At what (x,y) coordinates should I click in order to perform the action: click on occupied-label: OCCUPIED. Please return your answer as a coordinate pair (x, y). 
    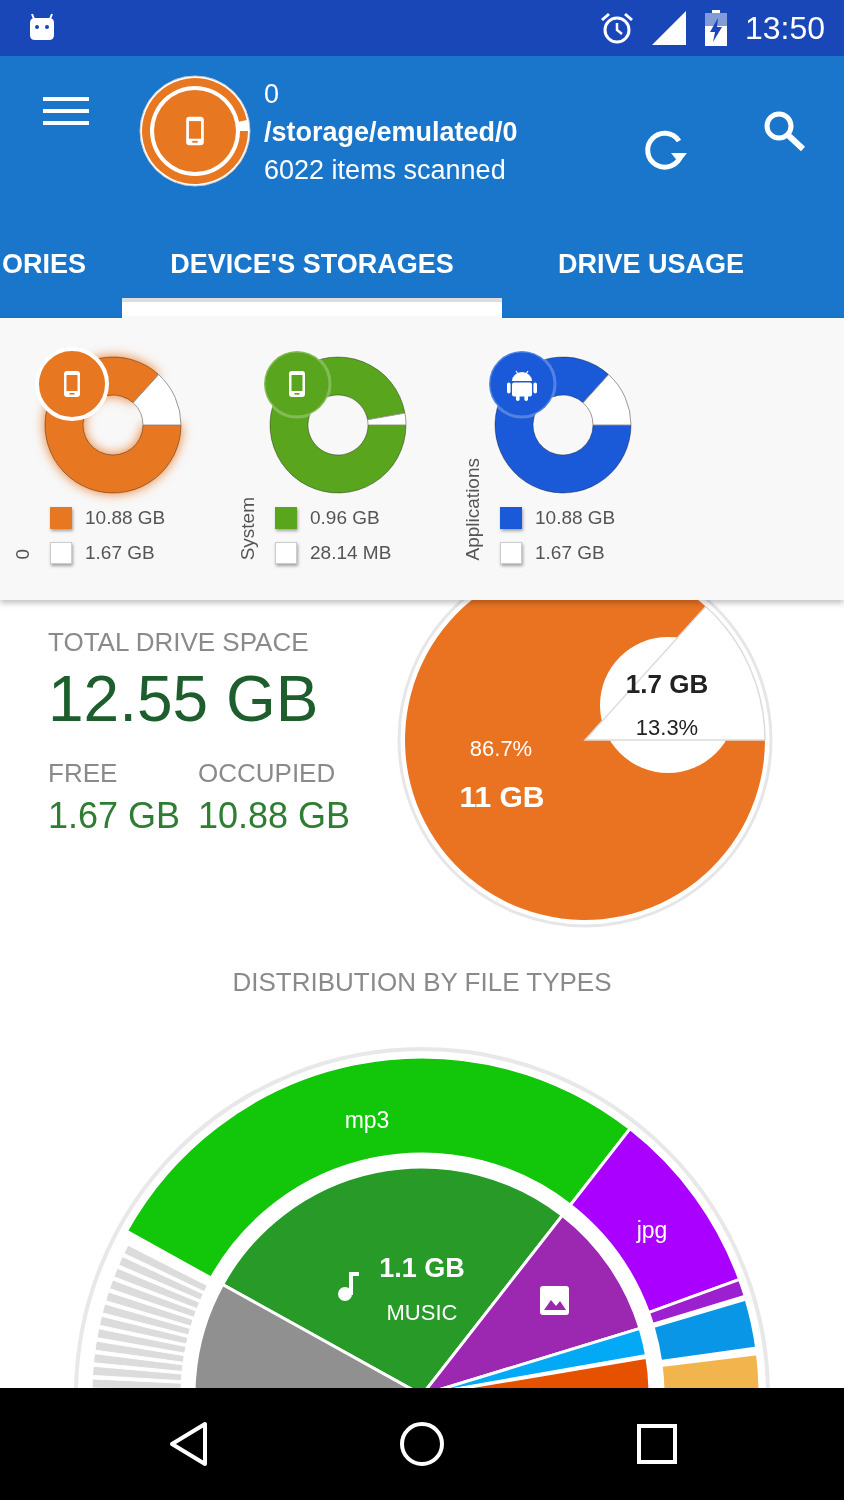
    Looking at the image, I should click on (267, 773).